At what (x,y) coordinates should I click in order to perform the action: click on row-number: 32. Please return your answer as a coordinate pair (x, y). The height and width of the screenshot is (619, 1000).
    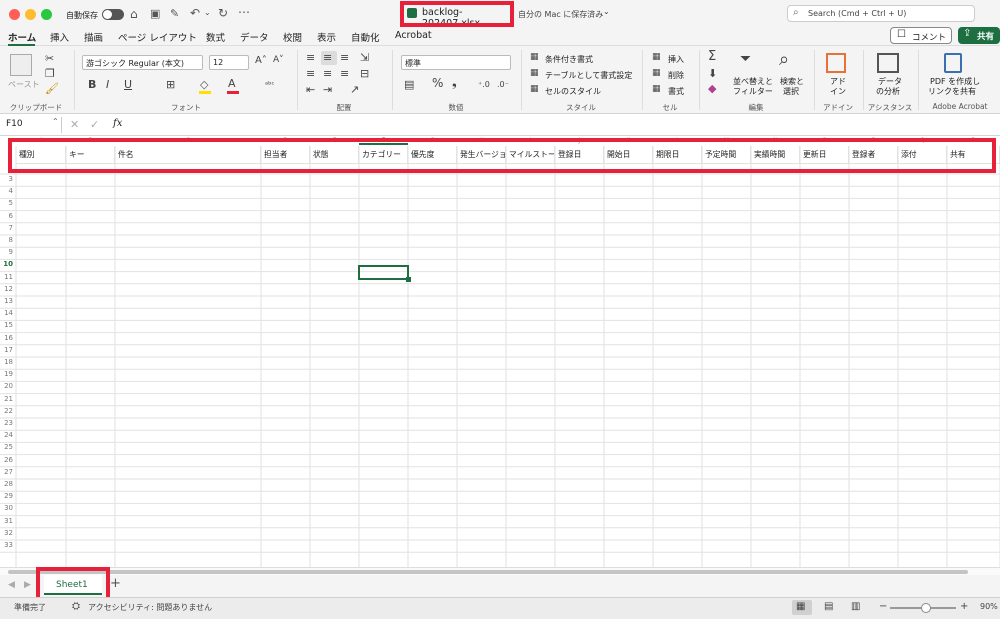
    Looking at the image, I should click on (7, 535).